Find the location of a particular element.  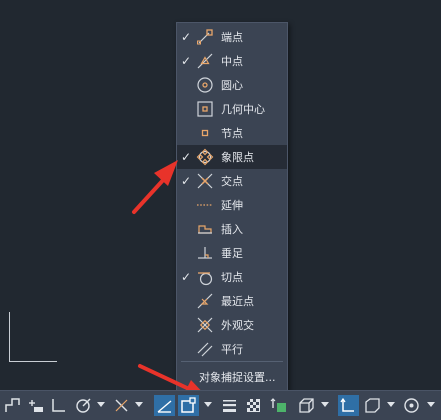

ortho-mode-icon is located at coordinates (58, 405).